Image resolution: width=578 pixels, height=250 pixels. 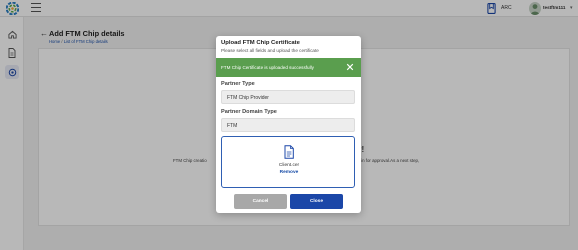 What do you see at coordinates (249, 112) in the screenshot?
I see `partner-domain-type-label: Partner Domain Type` at bounding box center [249, 112].